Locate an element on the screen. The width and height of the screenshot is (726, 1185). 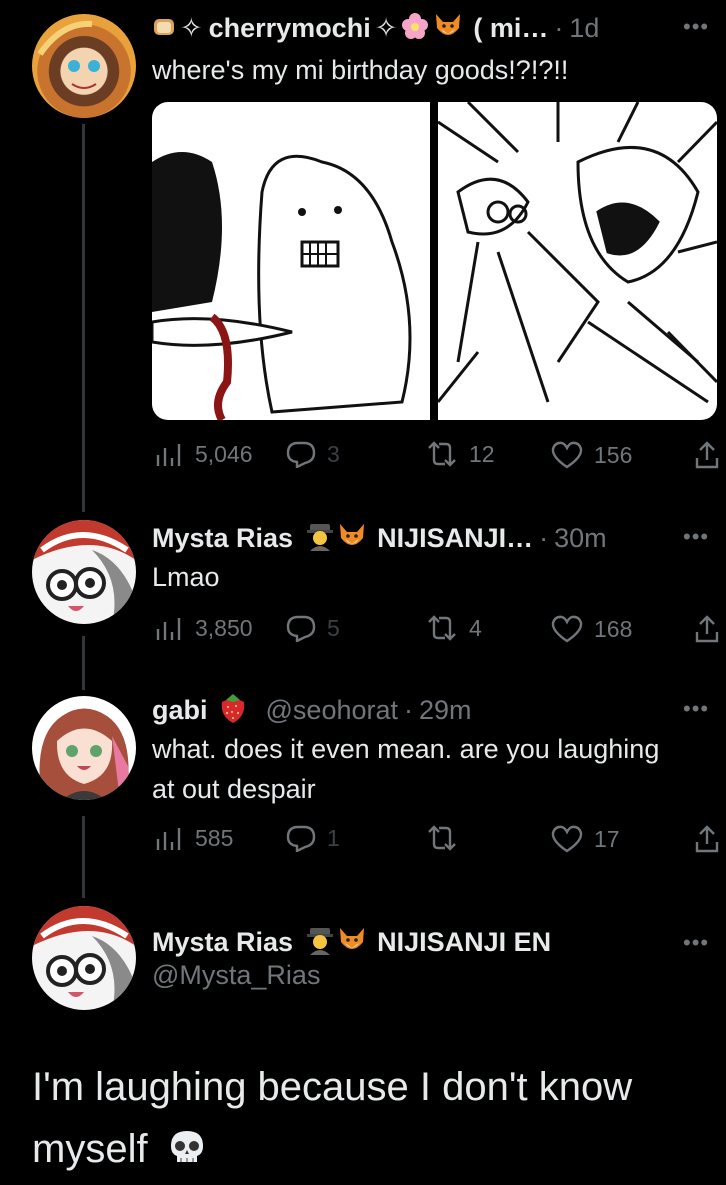
views-count: 3,850 is located at coordinates (224, 627).